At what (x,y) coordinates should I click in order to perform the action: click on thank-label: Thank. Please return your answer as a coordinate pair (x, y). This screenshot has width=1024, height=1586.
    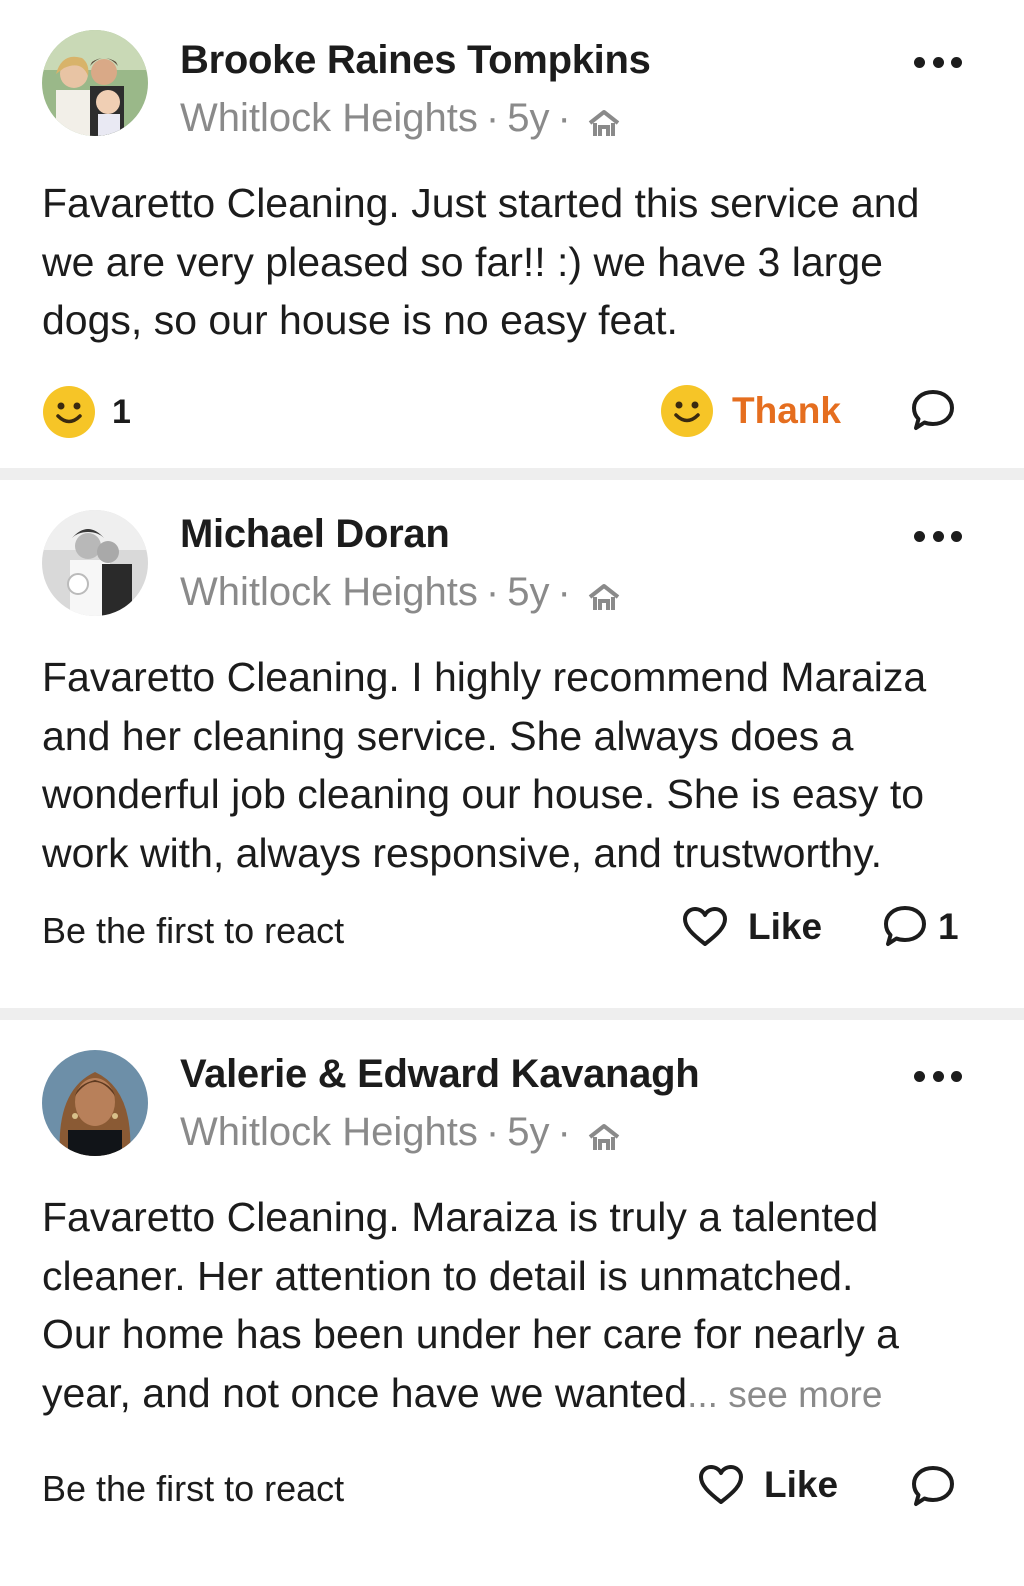
    Looking at the image, I should click on (786, 410).